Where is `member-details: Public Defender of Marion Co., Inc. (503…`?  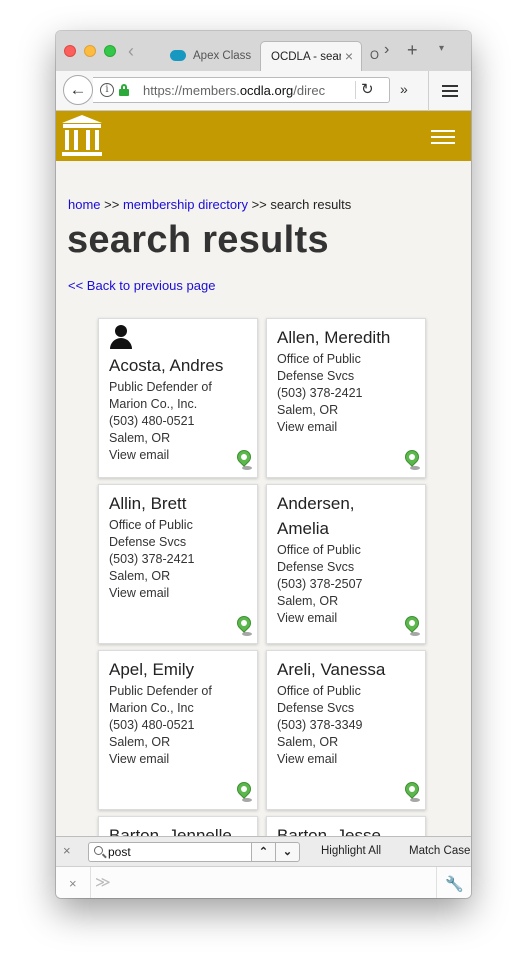 member-details: Public Defender of Marion Co., Inc. (503… is located at coordinates (180, 421).